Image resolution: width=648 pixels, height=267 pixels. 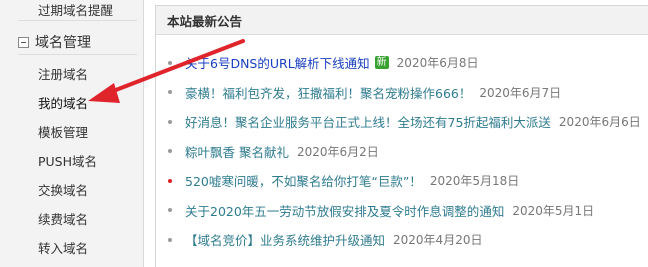 What do you see at coordinates (437, 63) in the screenshot?
I see `announcement-date: 2020年6月8日` at bounding box center [437, 63].